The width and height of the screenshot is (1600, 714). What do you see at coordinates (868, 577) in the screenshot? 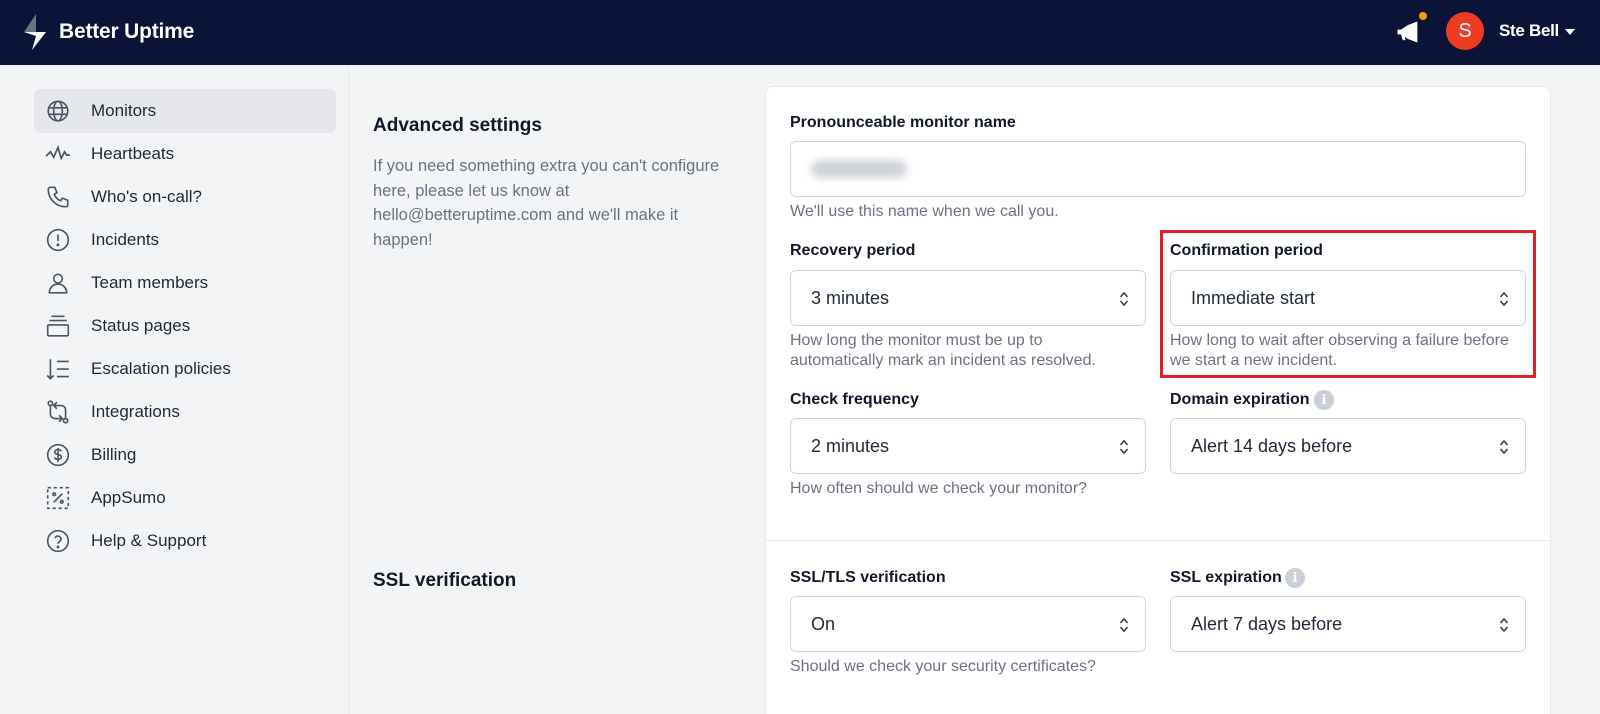
I see `ssl-tls-verification-label: SSL/TLS verification` at bounding box center [868, 577].